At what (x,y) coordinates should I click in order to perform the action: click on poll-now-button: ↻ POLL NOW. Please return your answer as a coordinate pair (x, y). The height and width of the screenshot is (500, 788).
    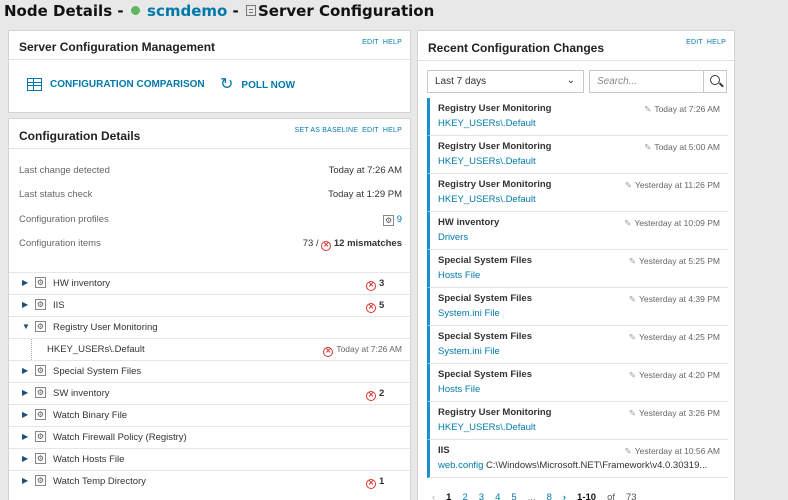
    Looking at the image, I should click on (257, 85).